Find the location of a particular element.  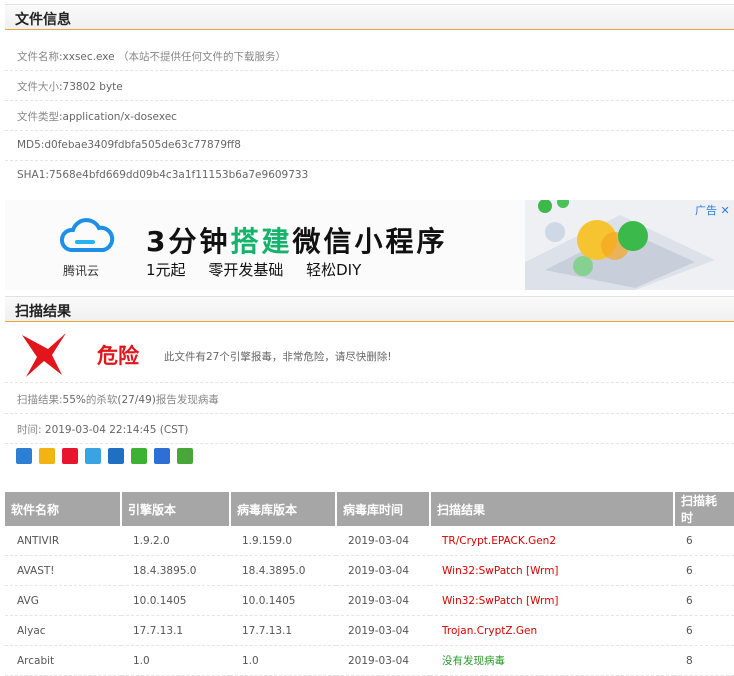

cell-software: AVG is located at coordinates (63, 600).